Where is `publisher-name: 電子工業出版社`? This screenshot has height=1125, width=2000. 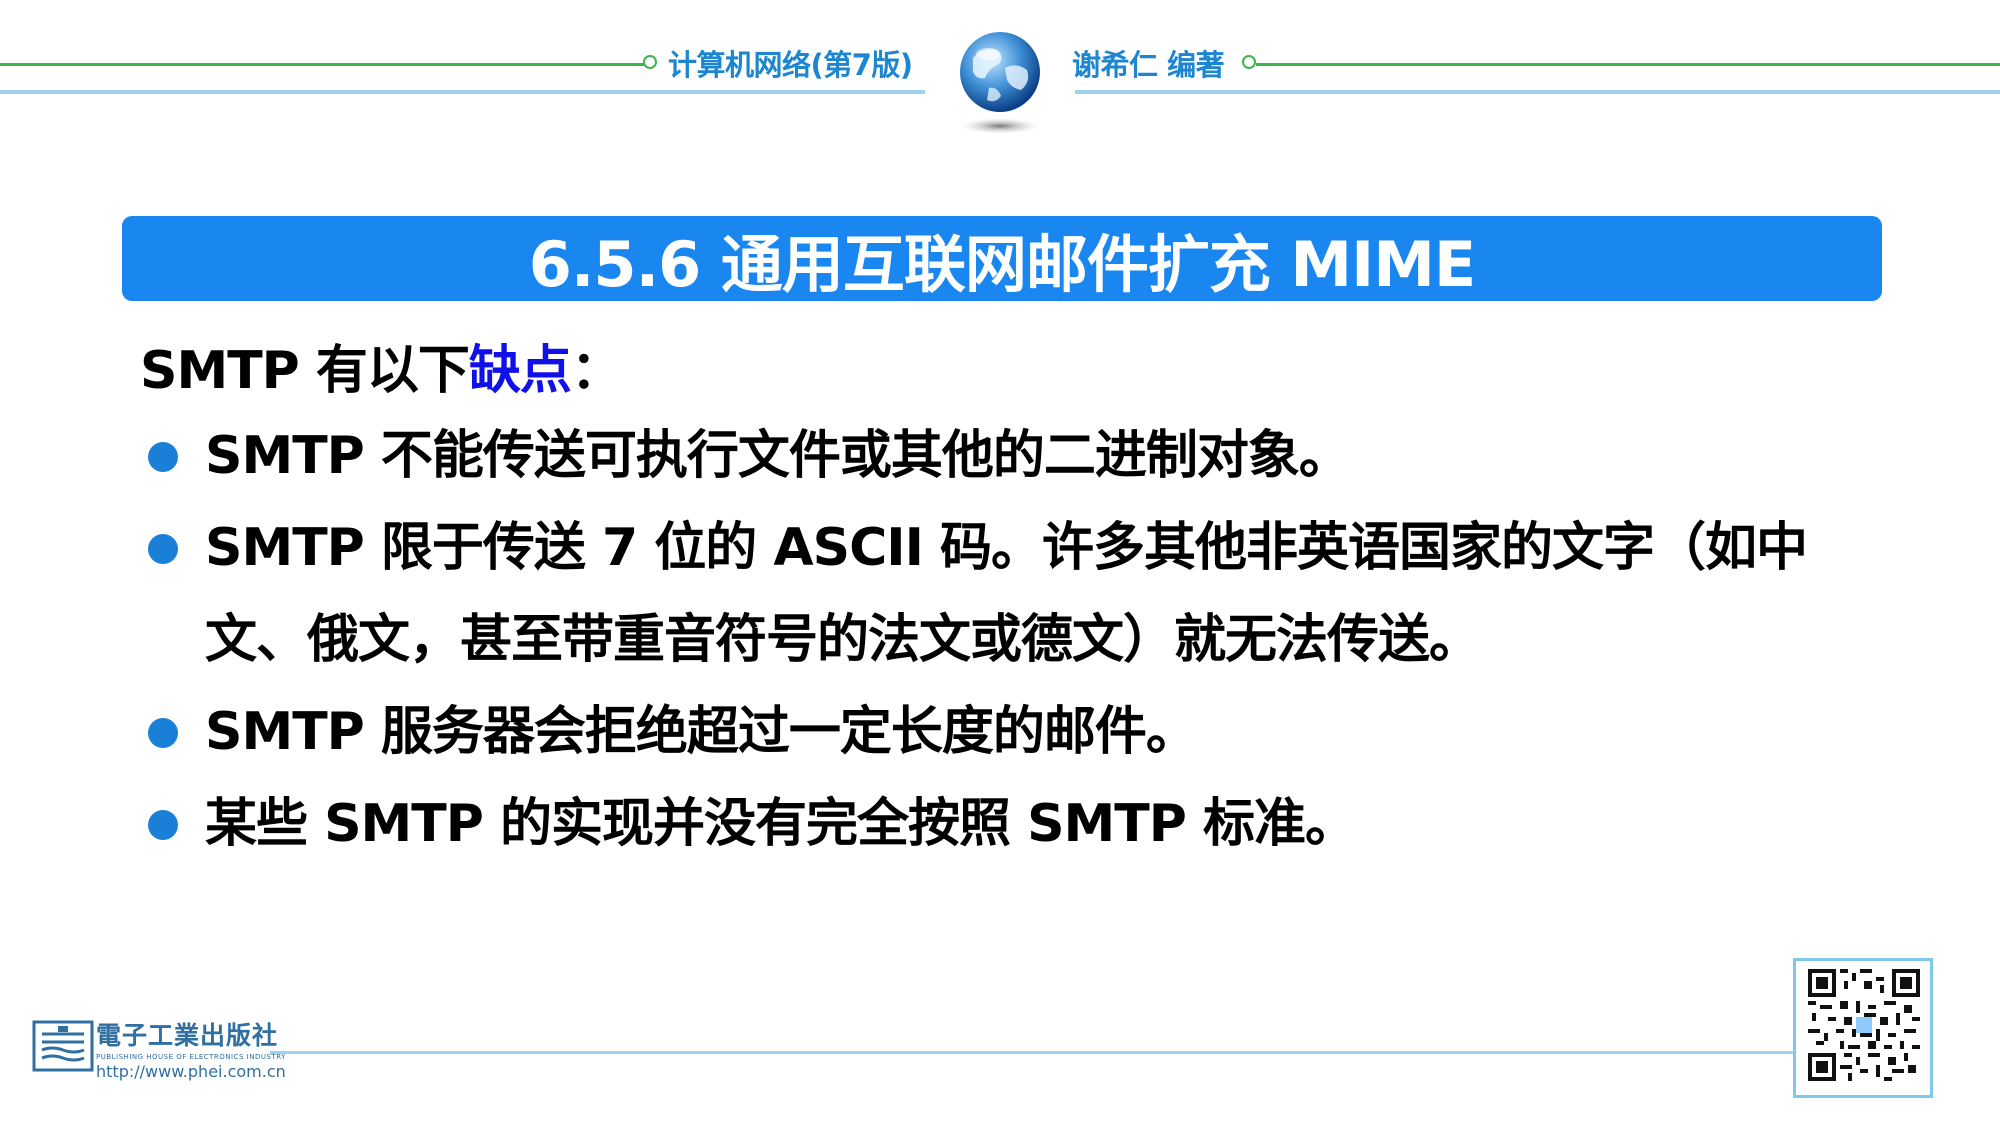
publisher-name: 電子工業出版社 is located at coordinates (187, 1035).